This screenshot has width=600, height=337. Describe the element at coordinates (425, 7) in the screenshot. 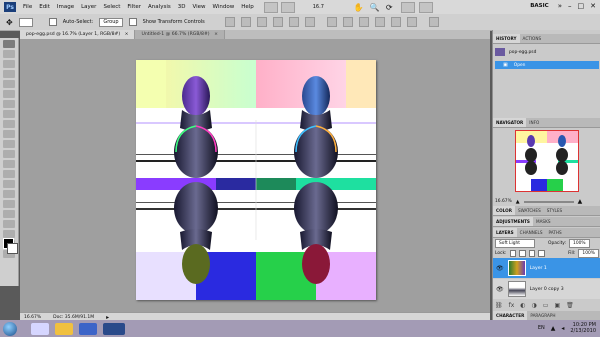

I see `screen-mode-icon` at that location.